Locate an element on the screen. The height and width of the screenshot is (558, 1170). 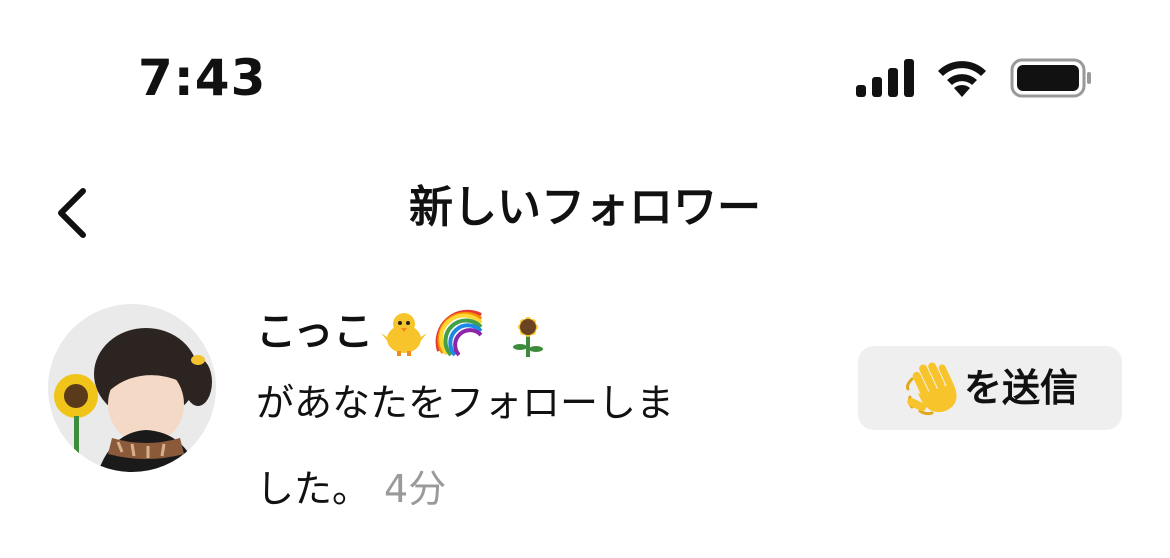
status-time: 7:43 is located at coordinates (202, 78).